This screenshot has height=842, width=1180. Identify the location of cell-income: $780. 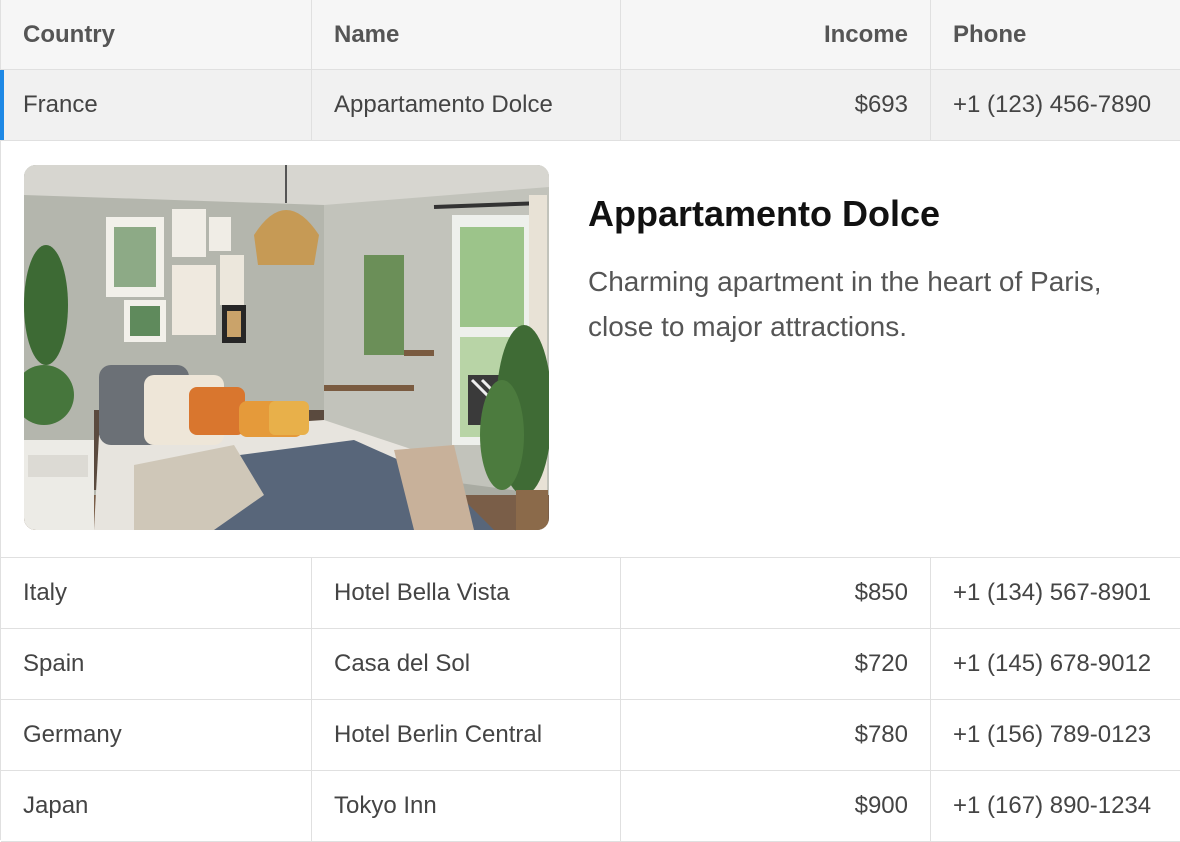
(776, 735).